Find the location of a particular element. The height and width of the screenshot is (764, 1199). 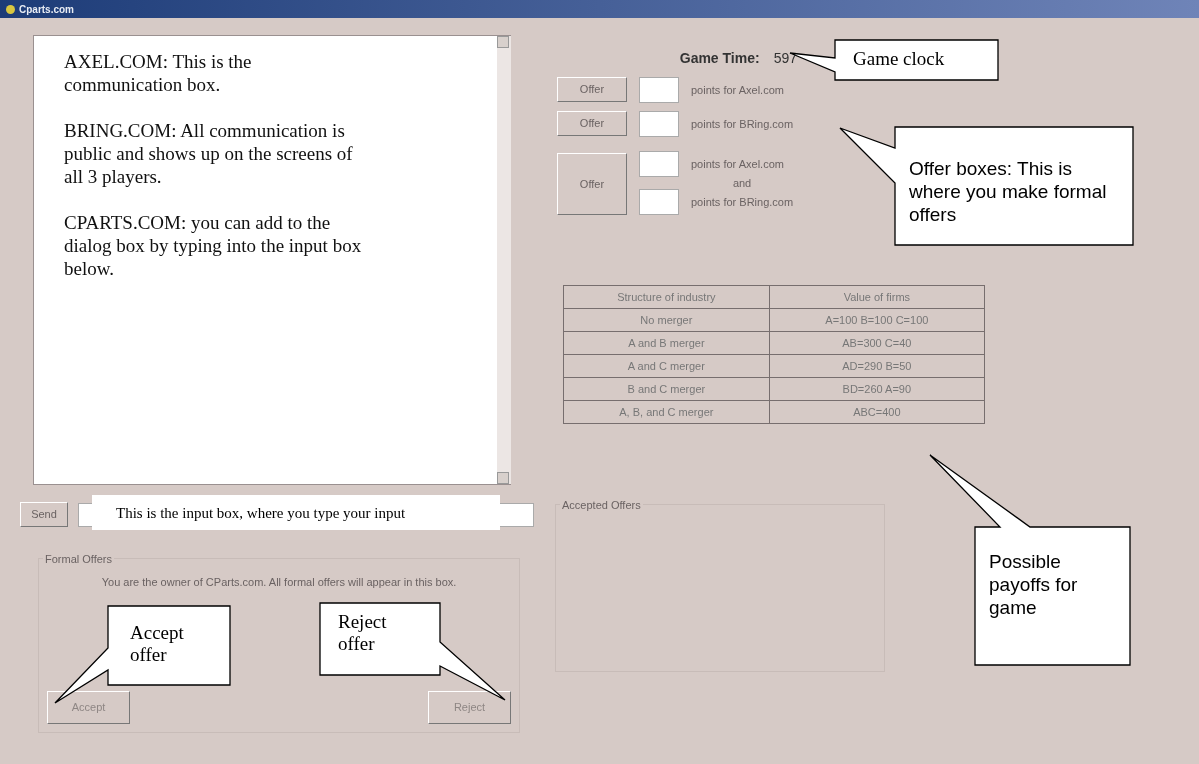

chat-message: CPARTS.COM: you can add to the dialog box by typing into the input box below. is located at coordinates (213, 245).